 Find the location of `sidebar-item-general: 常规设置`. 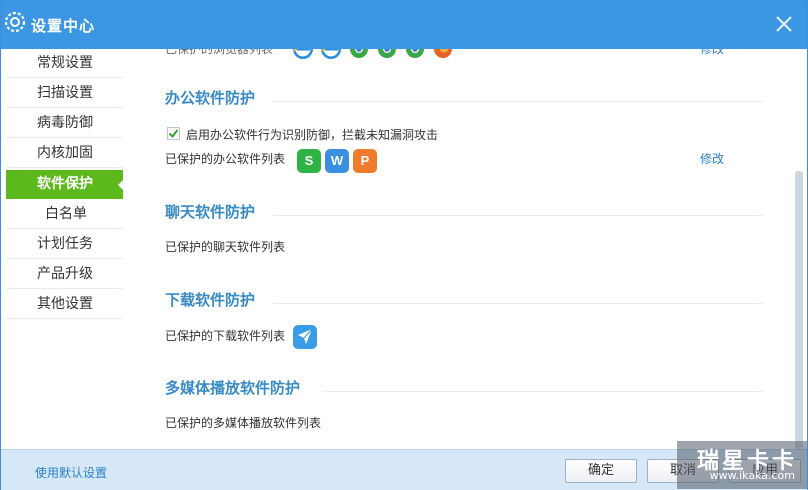

sidebar-item-general: 常规设置 is located at coordinates (64, 63).